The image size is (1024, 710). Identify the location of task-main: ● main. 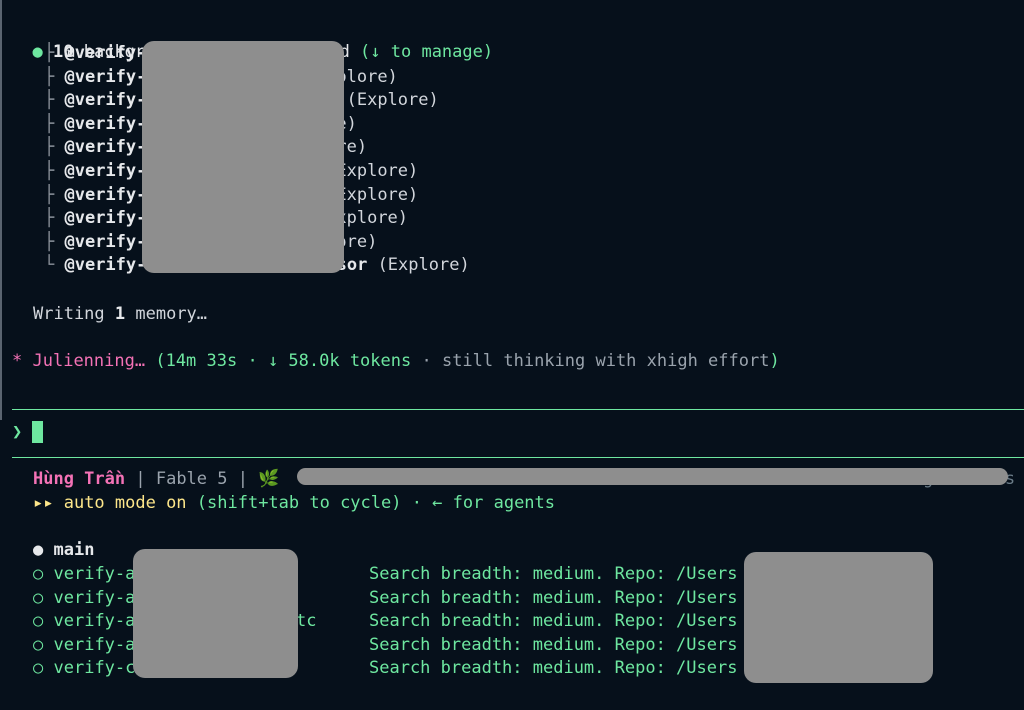
(63, 550).